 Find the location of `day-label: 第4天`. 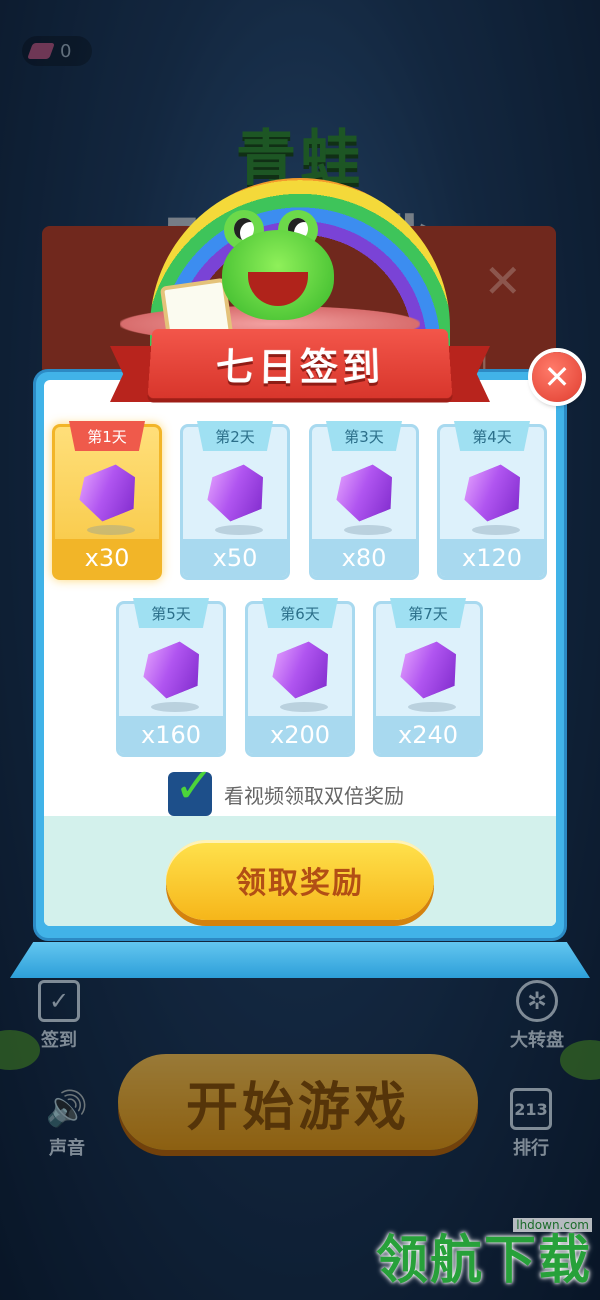

day-label: 第4天 is located at coordinates (492, 436).